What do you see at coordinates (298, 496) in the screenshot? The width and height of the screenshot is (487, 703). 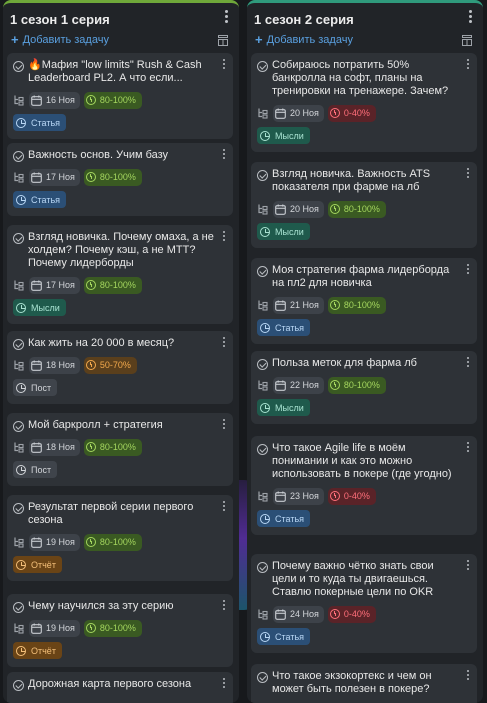 I see `due-date-badge: 23 Ноя` at bounding box center [298, 496].